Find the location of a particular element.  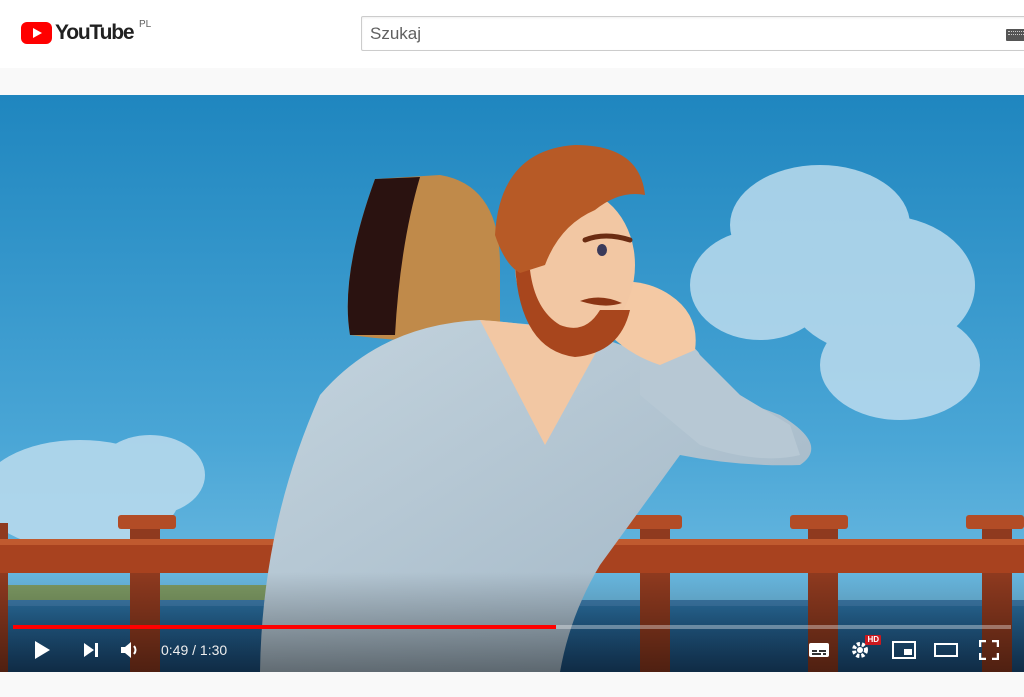

next-icon is located at coordinates (91, 650).